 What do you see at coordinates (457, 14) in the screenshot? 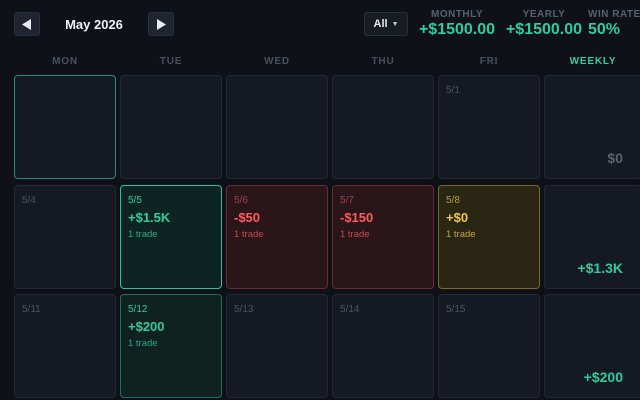
I see `monthly-label: MONTHLY` at bounding box center [457, 14].